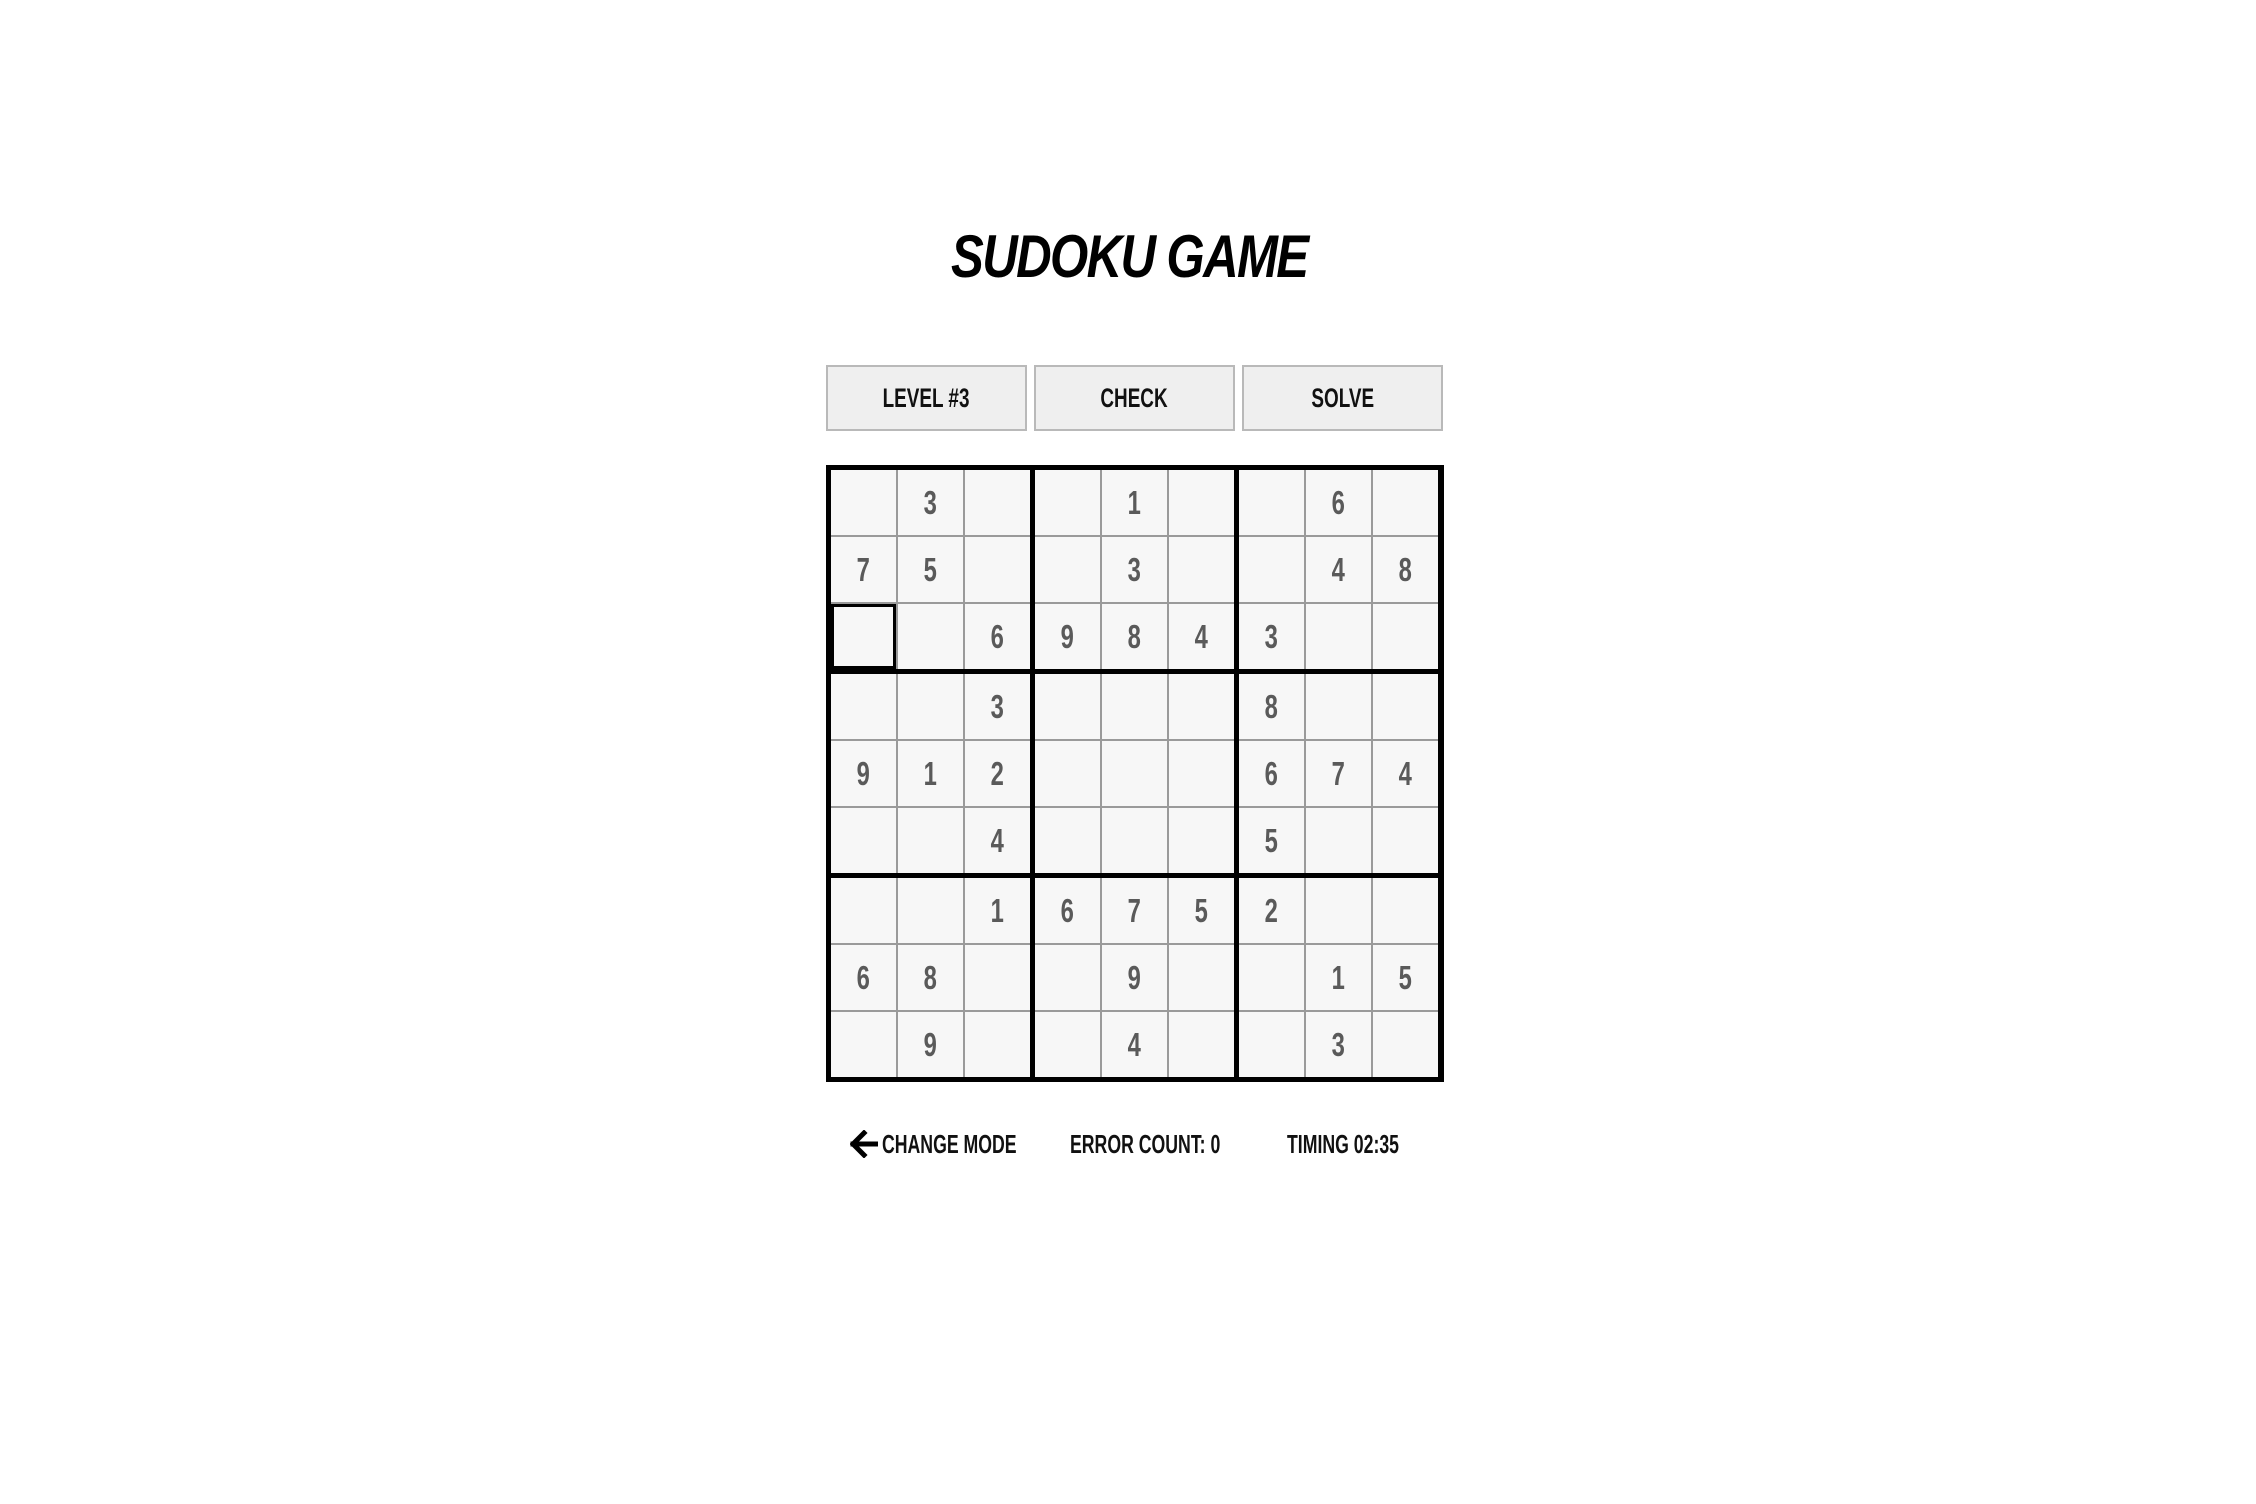  Describe the element at coordinates (1134, 398) in the screenshot. I see `check-button: CHECK` at that location.